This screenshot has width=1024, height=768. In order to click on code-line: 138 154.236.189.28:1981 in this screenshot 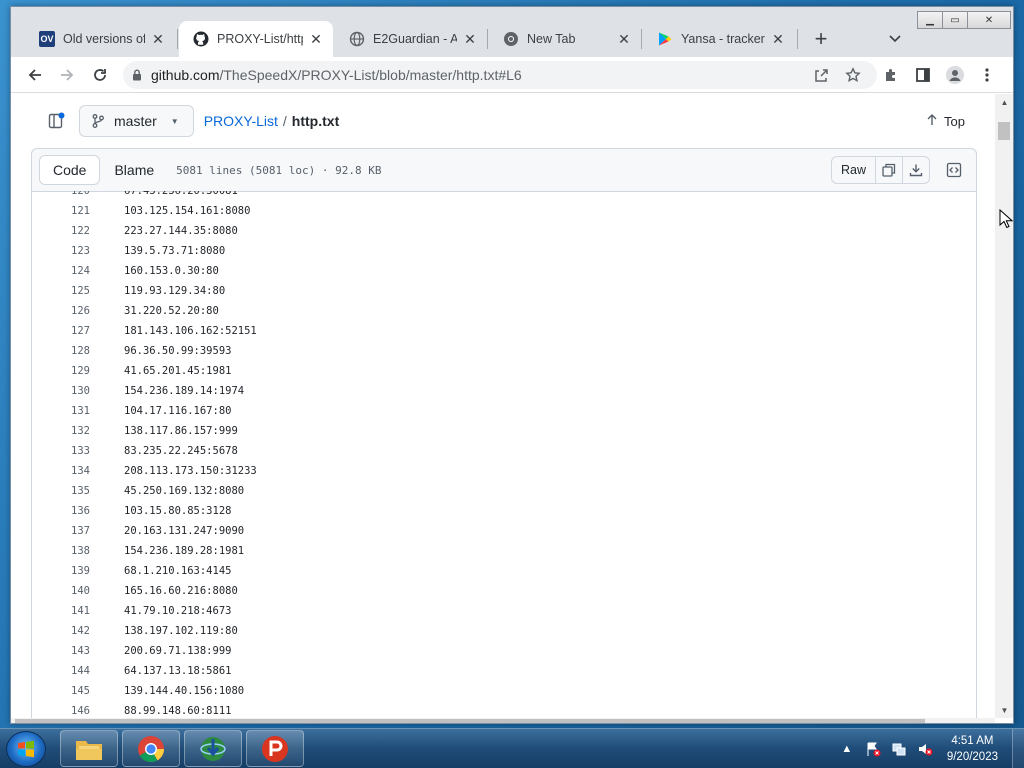, I will do `click(504, 551)`.